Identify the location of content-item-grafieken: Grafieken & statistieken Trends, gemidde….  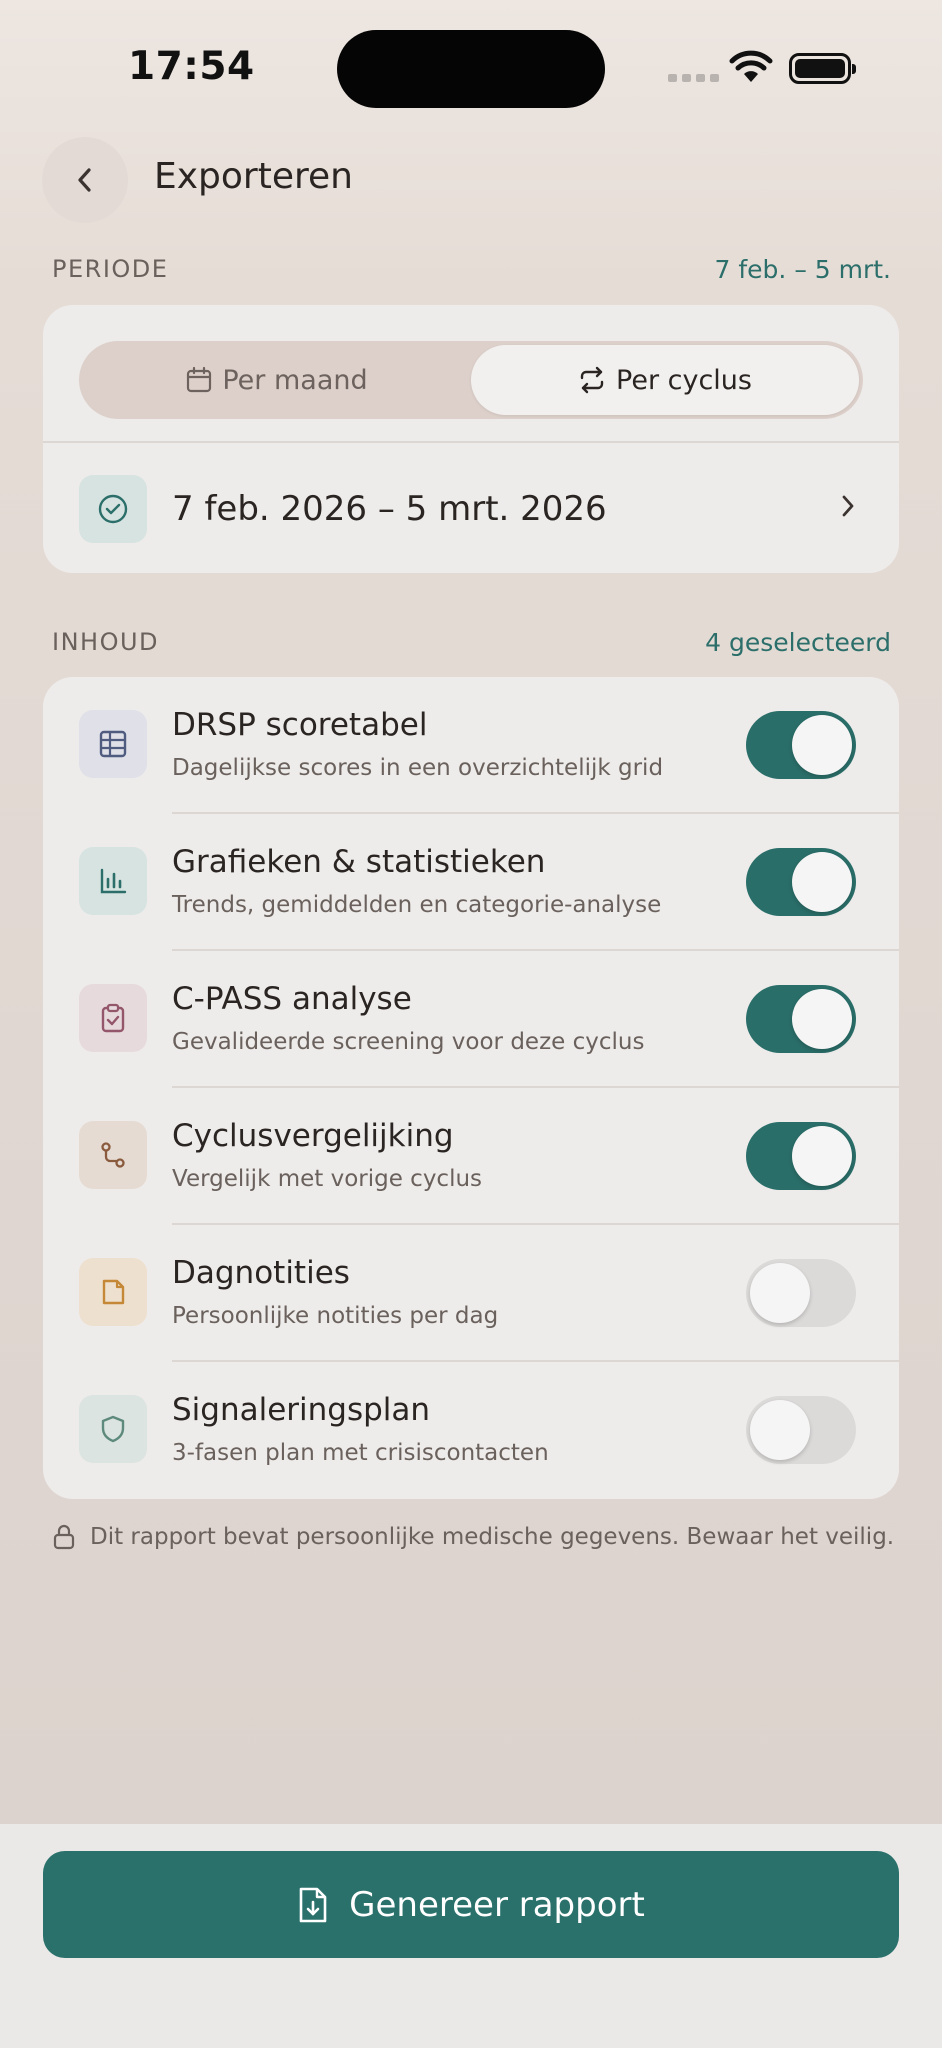
(471, 882).